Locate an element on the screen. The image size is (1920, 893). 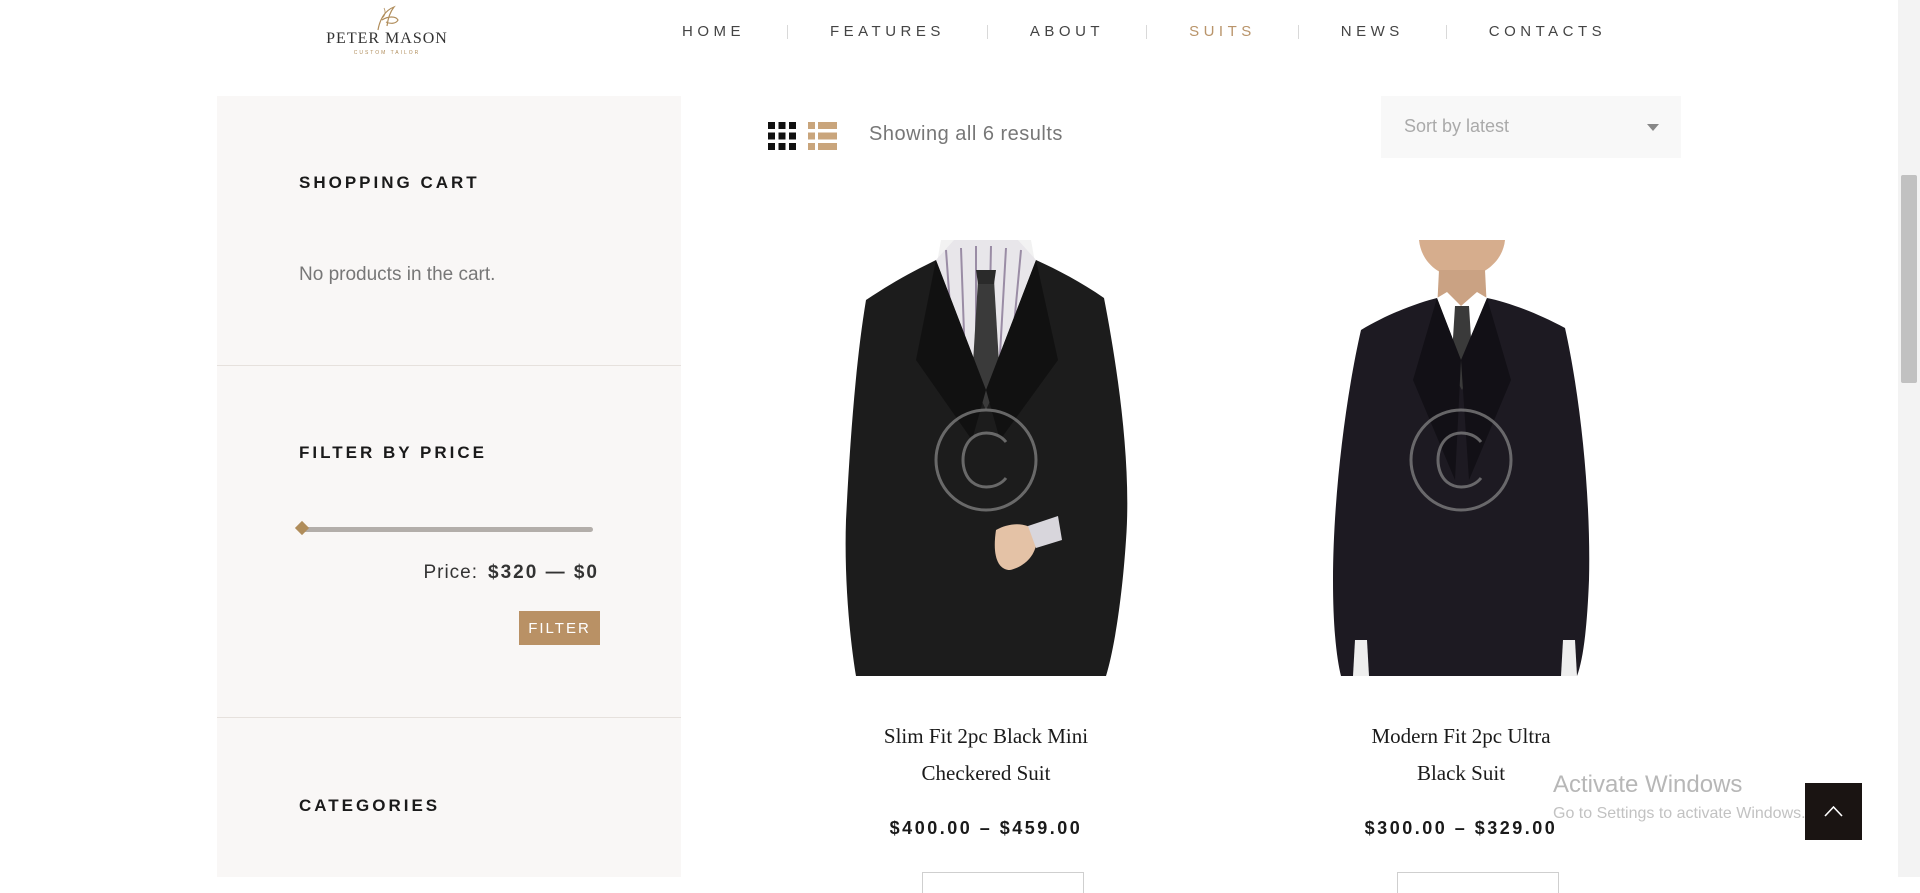
back-to-top-button is located at coordinates (1833, 811).